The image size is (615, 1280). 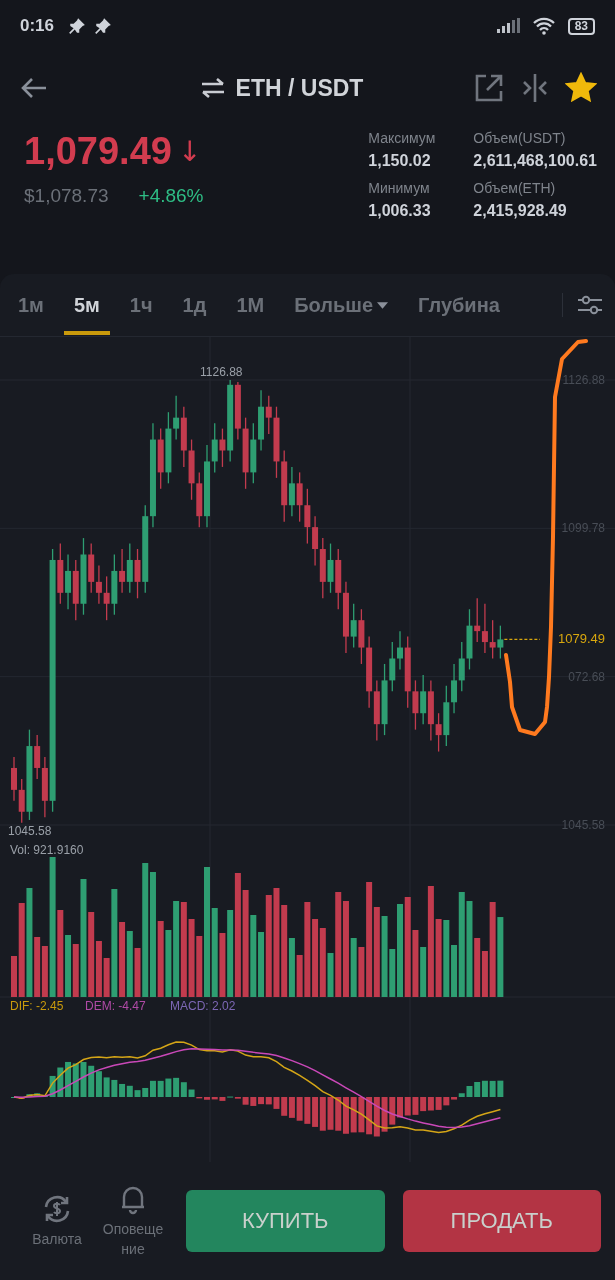 I want to click on pair-title: ETH / USDT, so click(x=299, y=88).